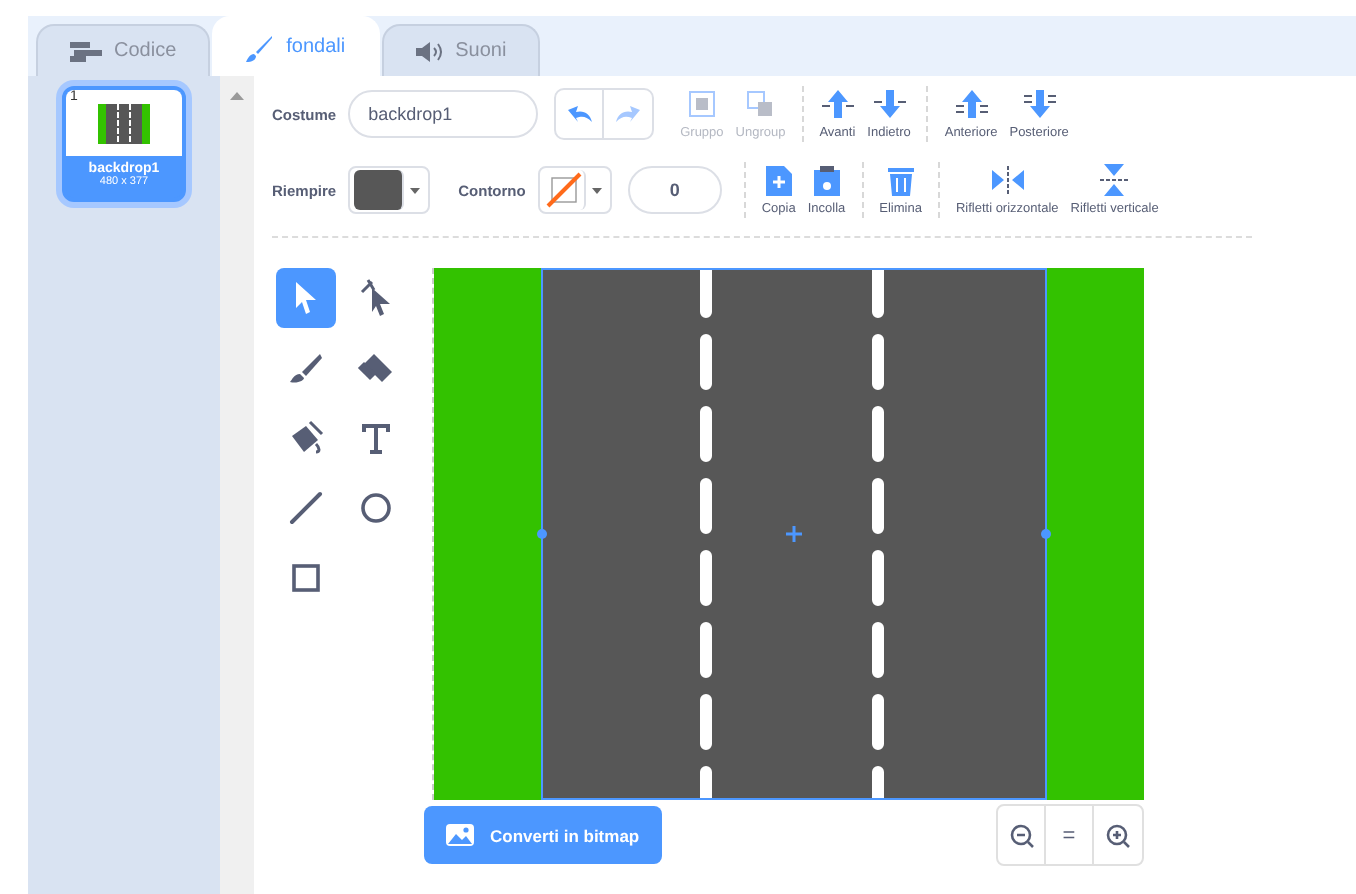 The height and width of the screenshot is (894, 1356). What do you see at coordinates (306, 508) in the screenshot?
I see `line-tool-icon` at bounding box center [306, 508].